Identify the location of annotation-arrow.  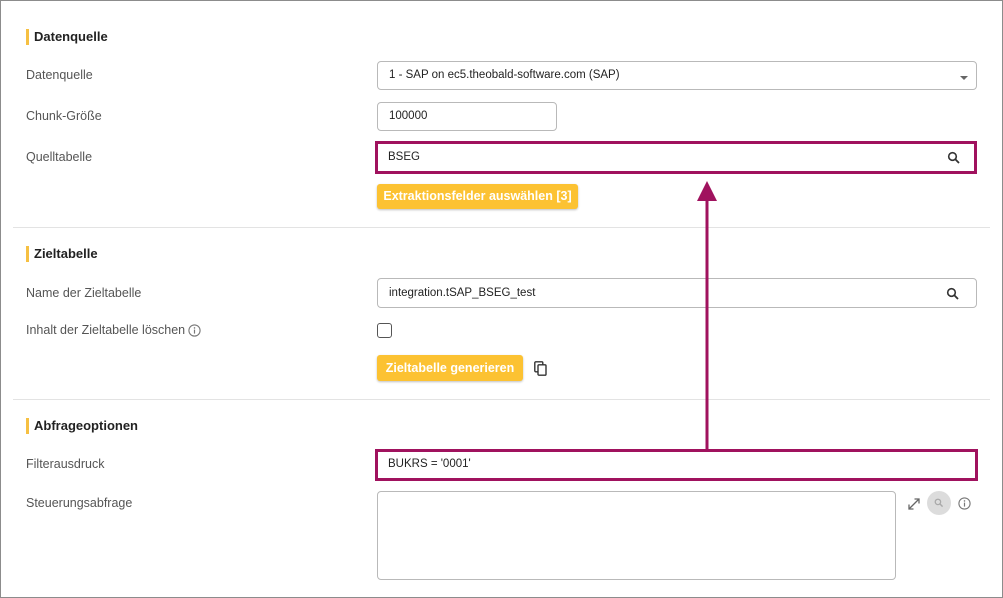
(707, 315).